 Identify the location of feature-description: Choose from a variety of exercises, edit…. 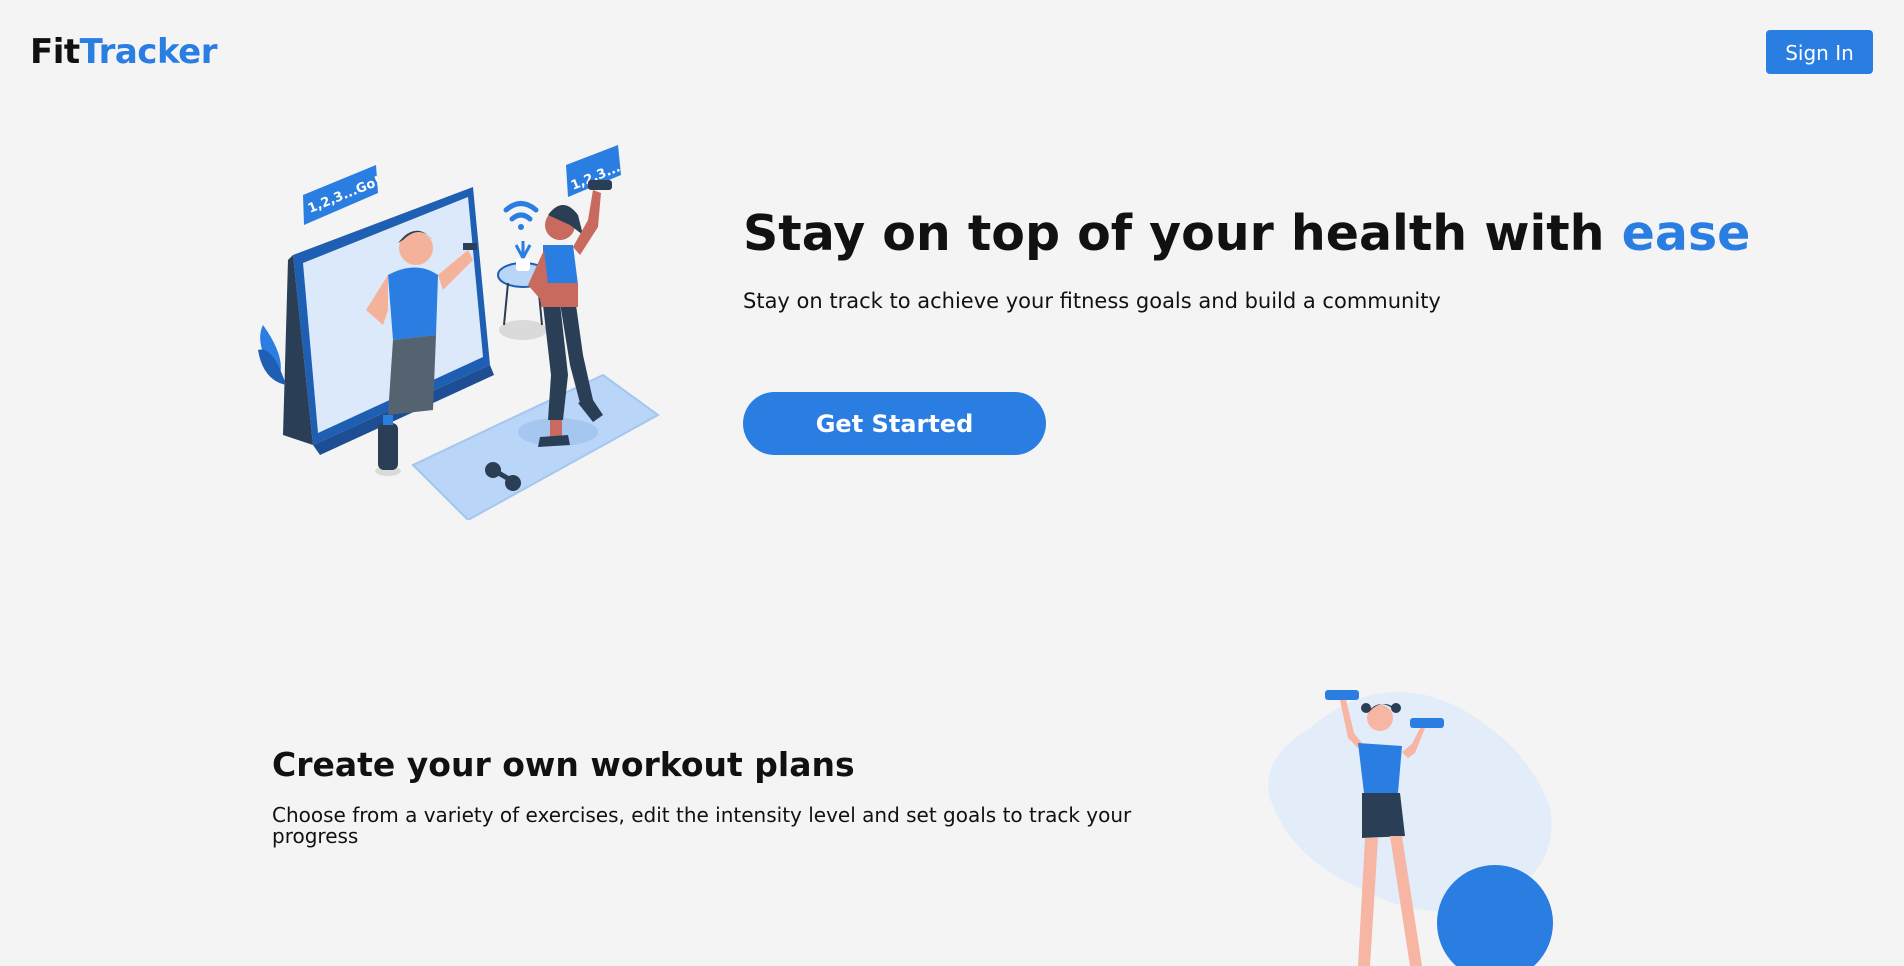
(702, 825).